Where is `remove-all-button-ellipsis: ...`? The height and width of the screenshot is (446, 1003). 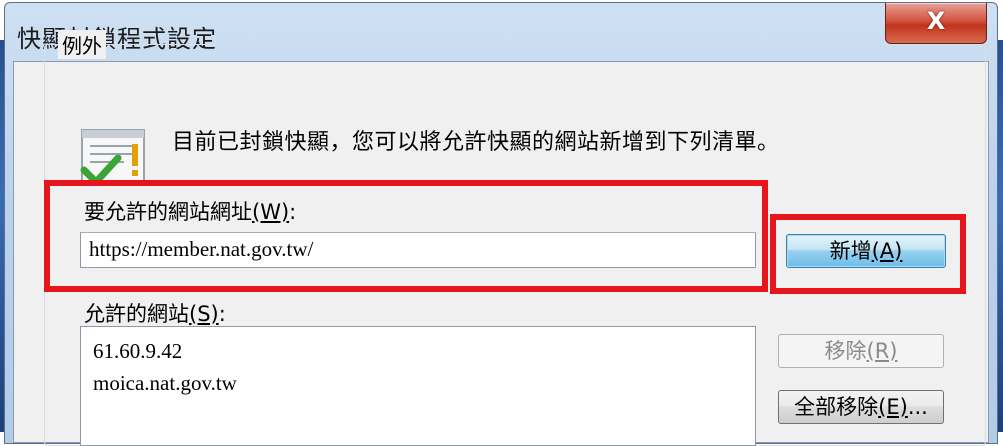 remove-all-button-ellipsis: ... is located at coordinates (917, 407).